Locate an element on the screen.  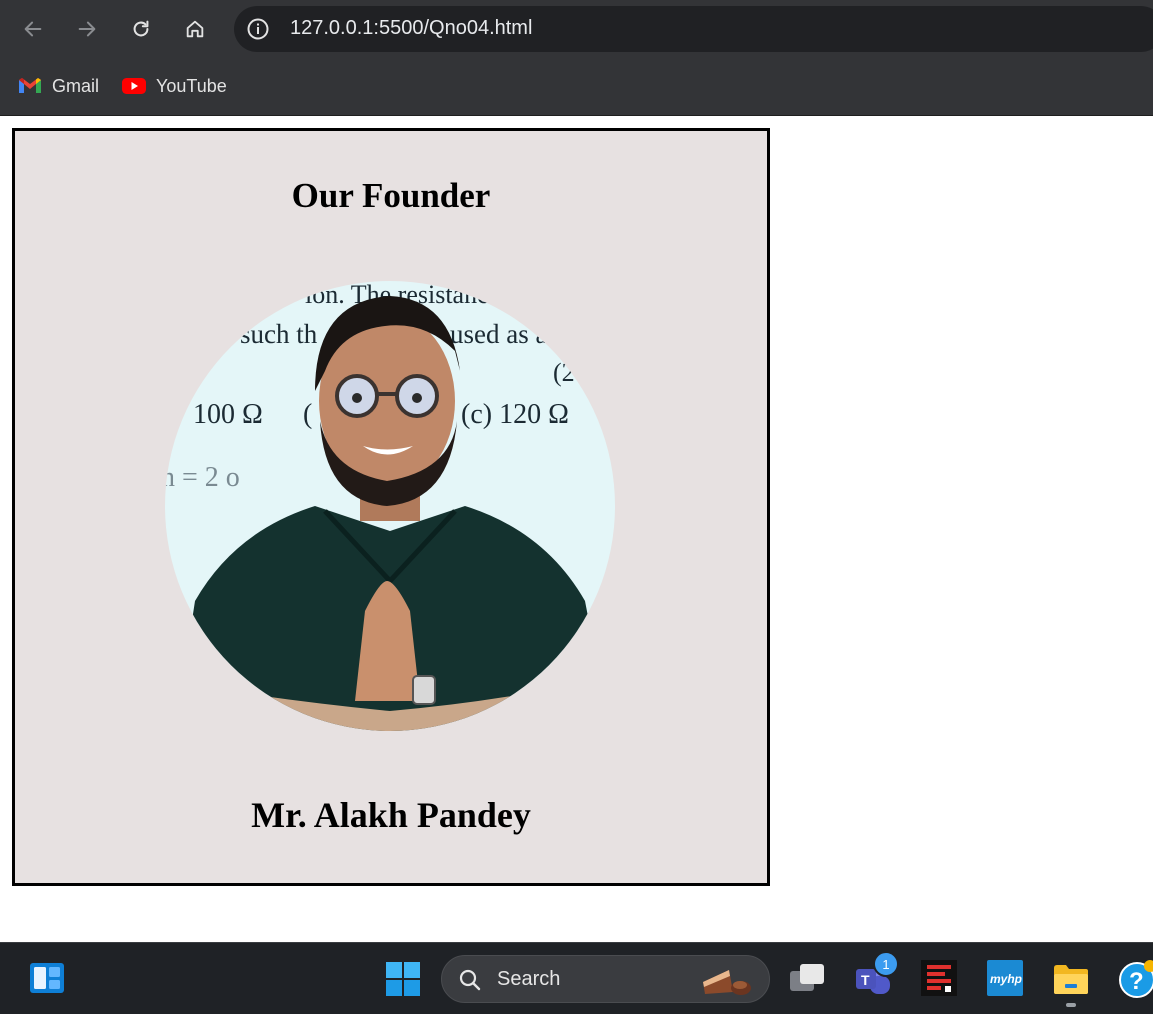
app-icon is located at coordinates (939, 978).